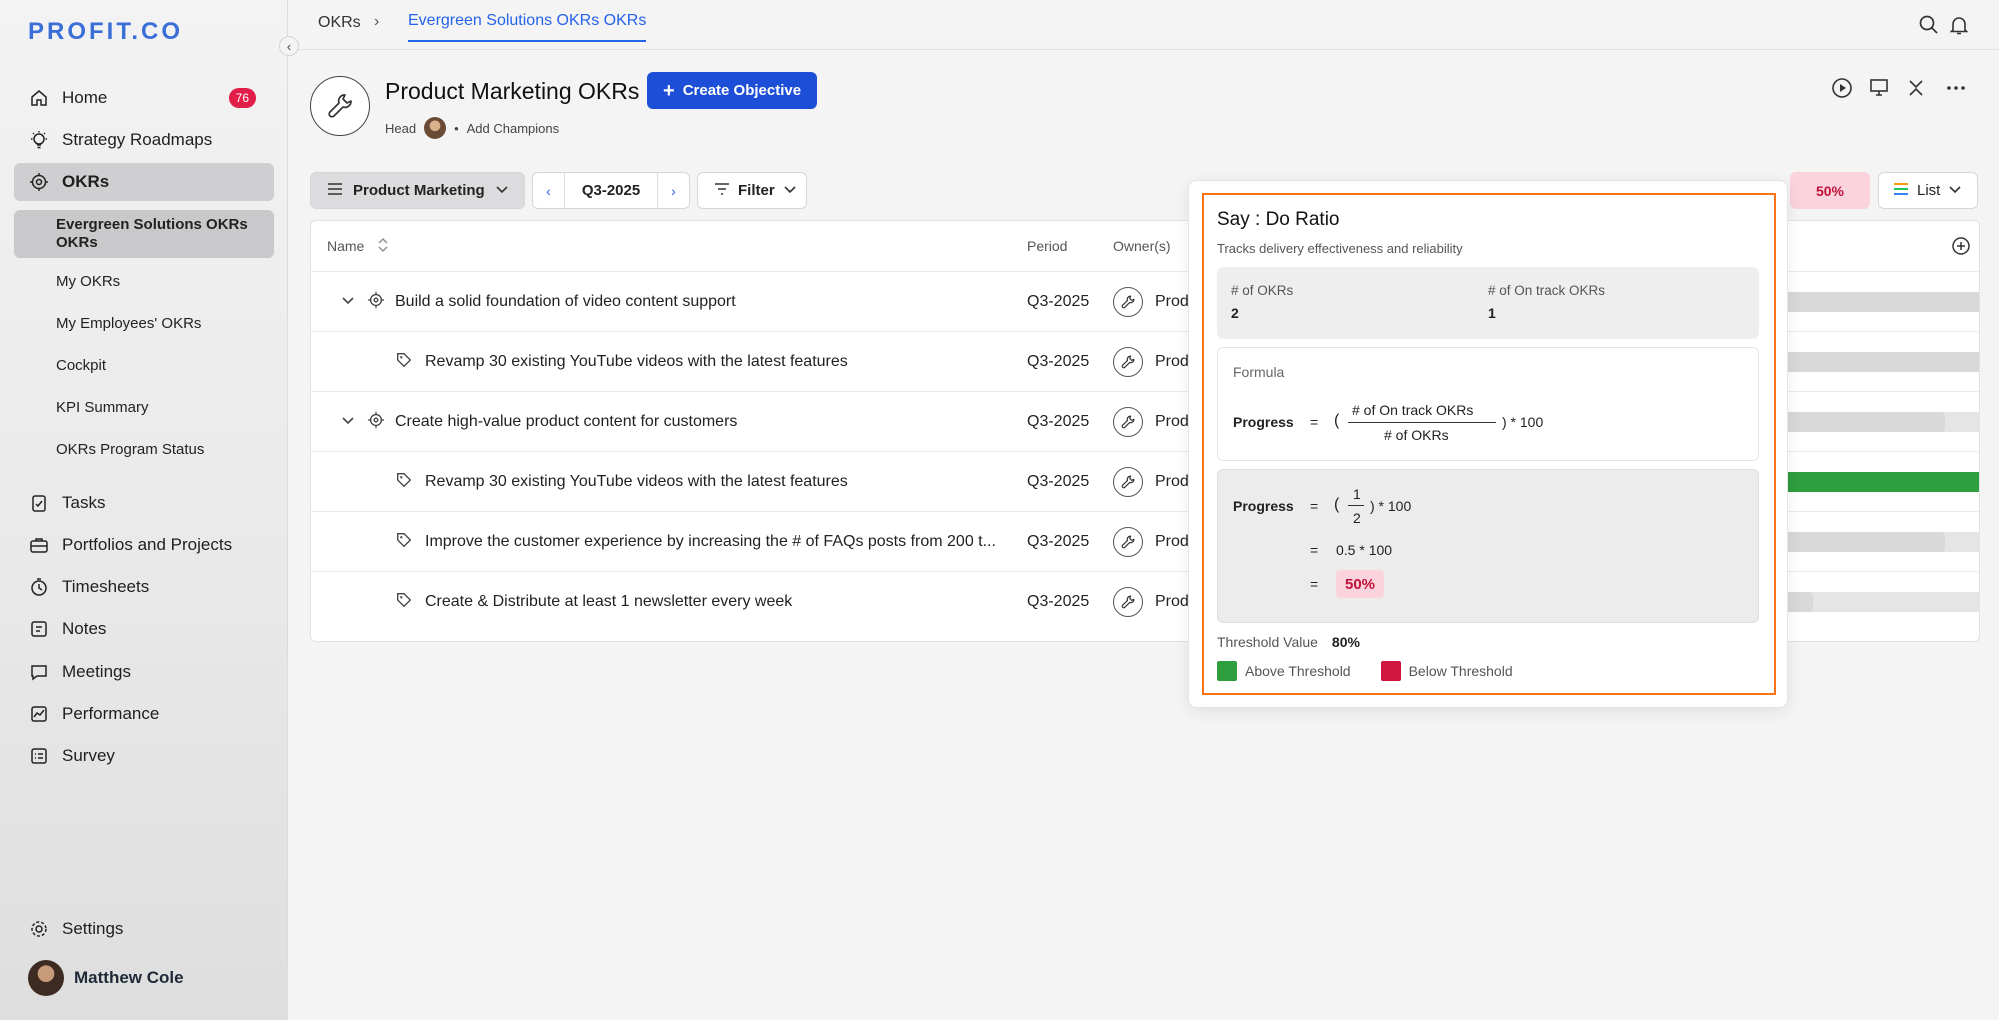 This screenshot has width=1999, height=1020. I want to click on above-threshold-swatch, so click(1227, 671).